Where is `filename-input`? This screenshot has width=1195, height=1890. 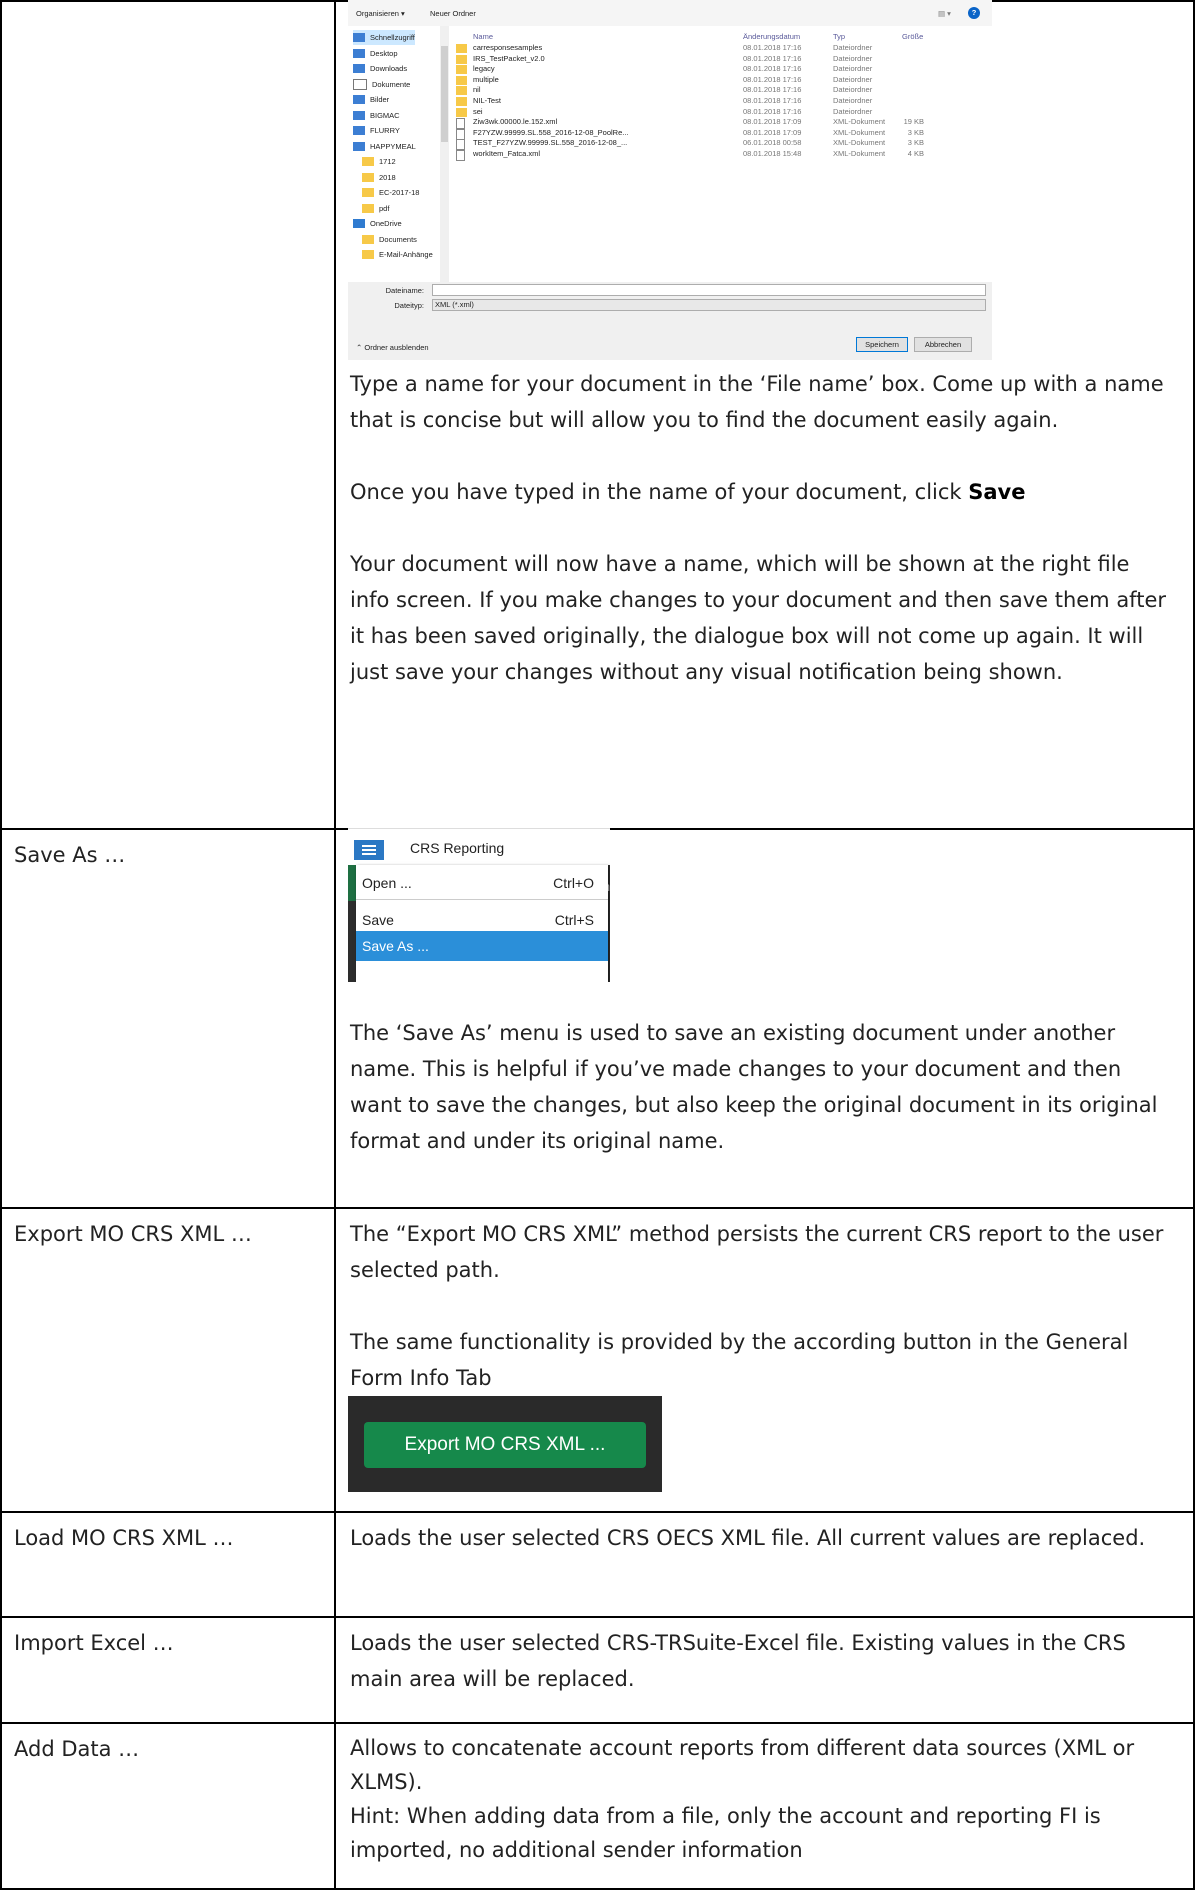 filename-input is located at coordinates (709, 290).